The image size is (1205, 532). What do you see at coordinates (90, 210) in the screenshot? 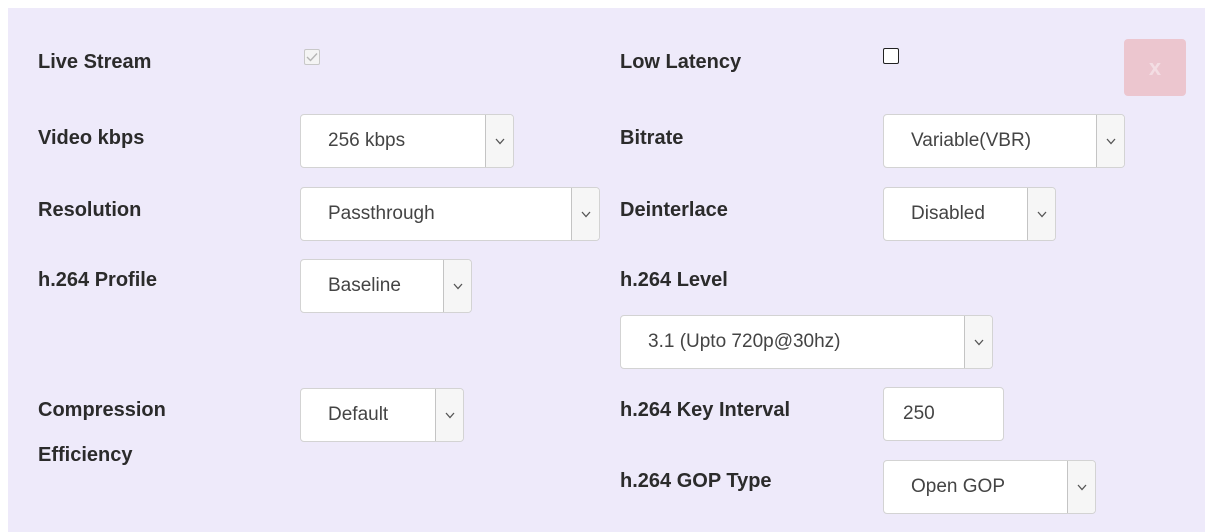
I see `resolution-label: Resolution` at bounding box center [90, 210].